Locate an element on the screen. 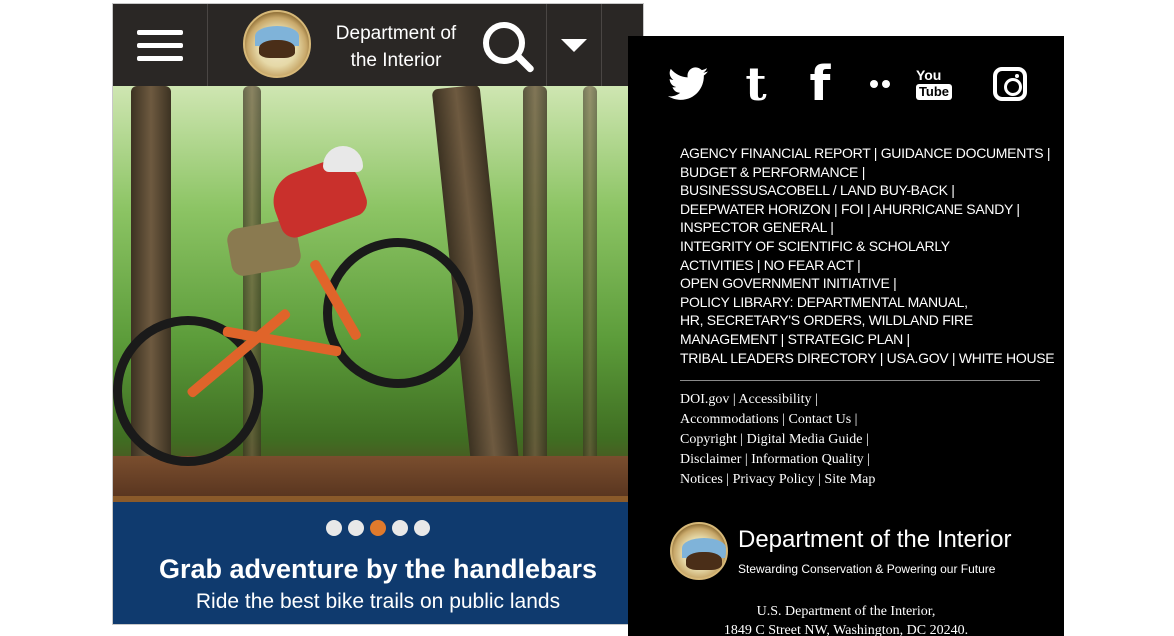 The width and height of the screenshot is (1174, 636). twitter-link is located at coordinates (688, 84).